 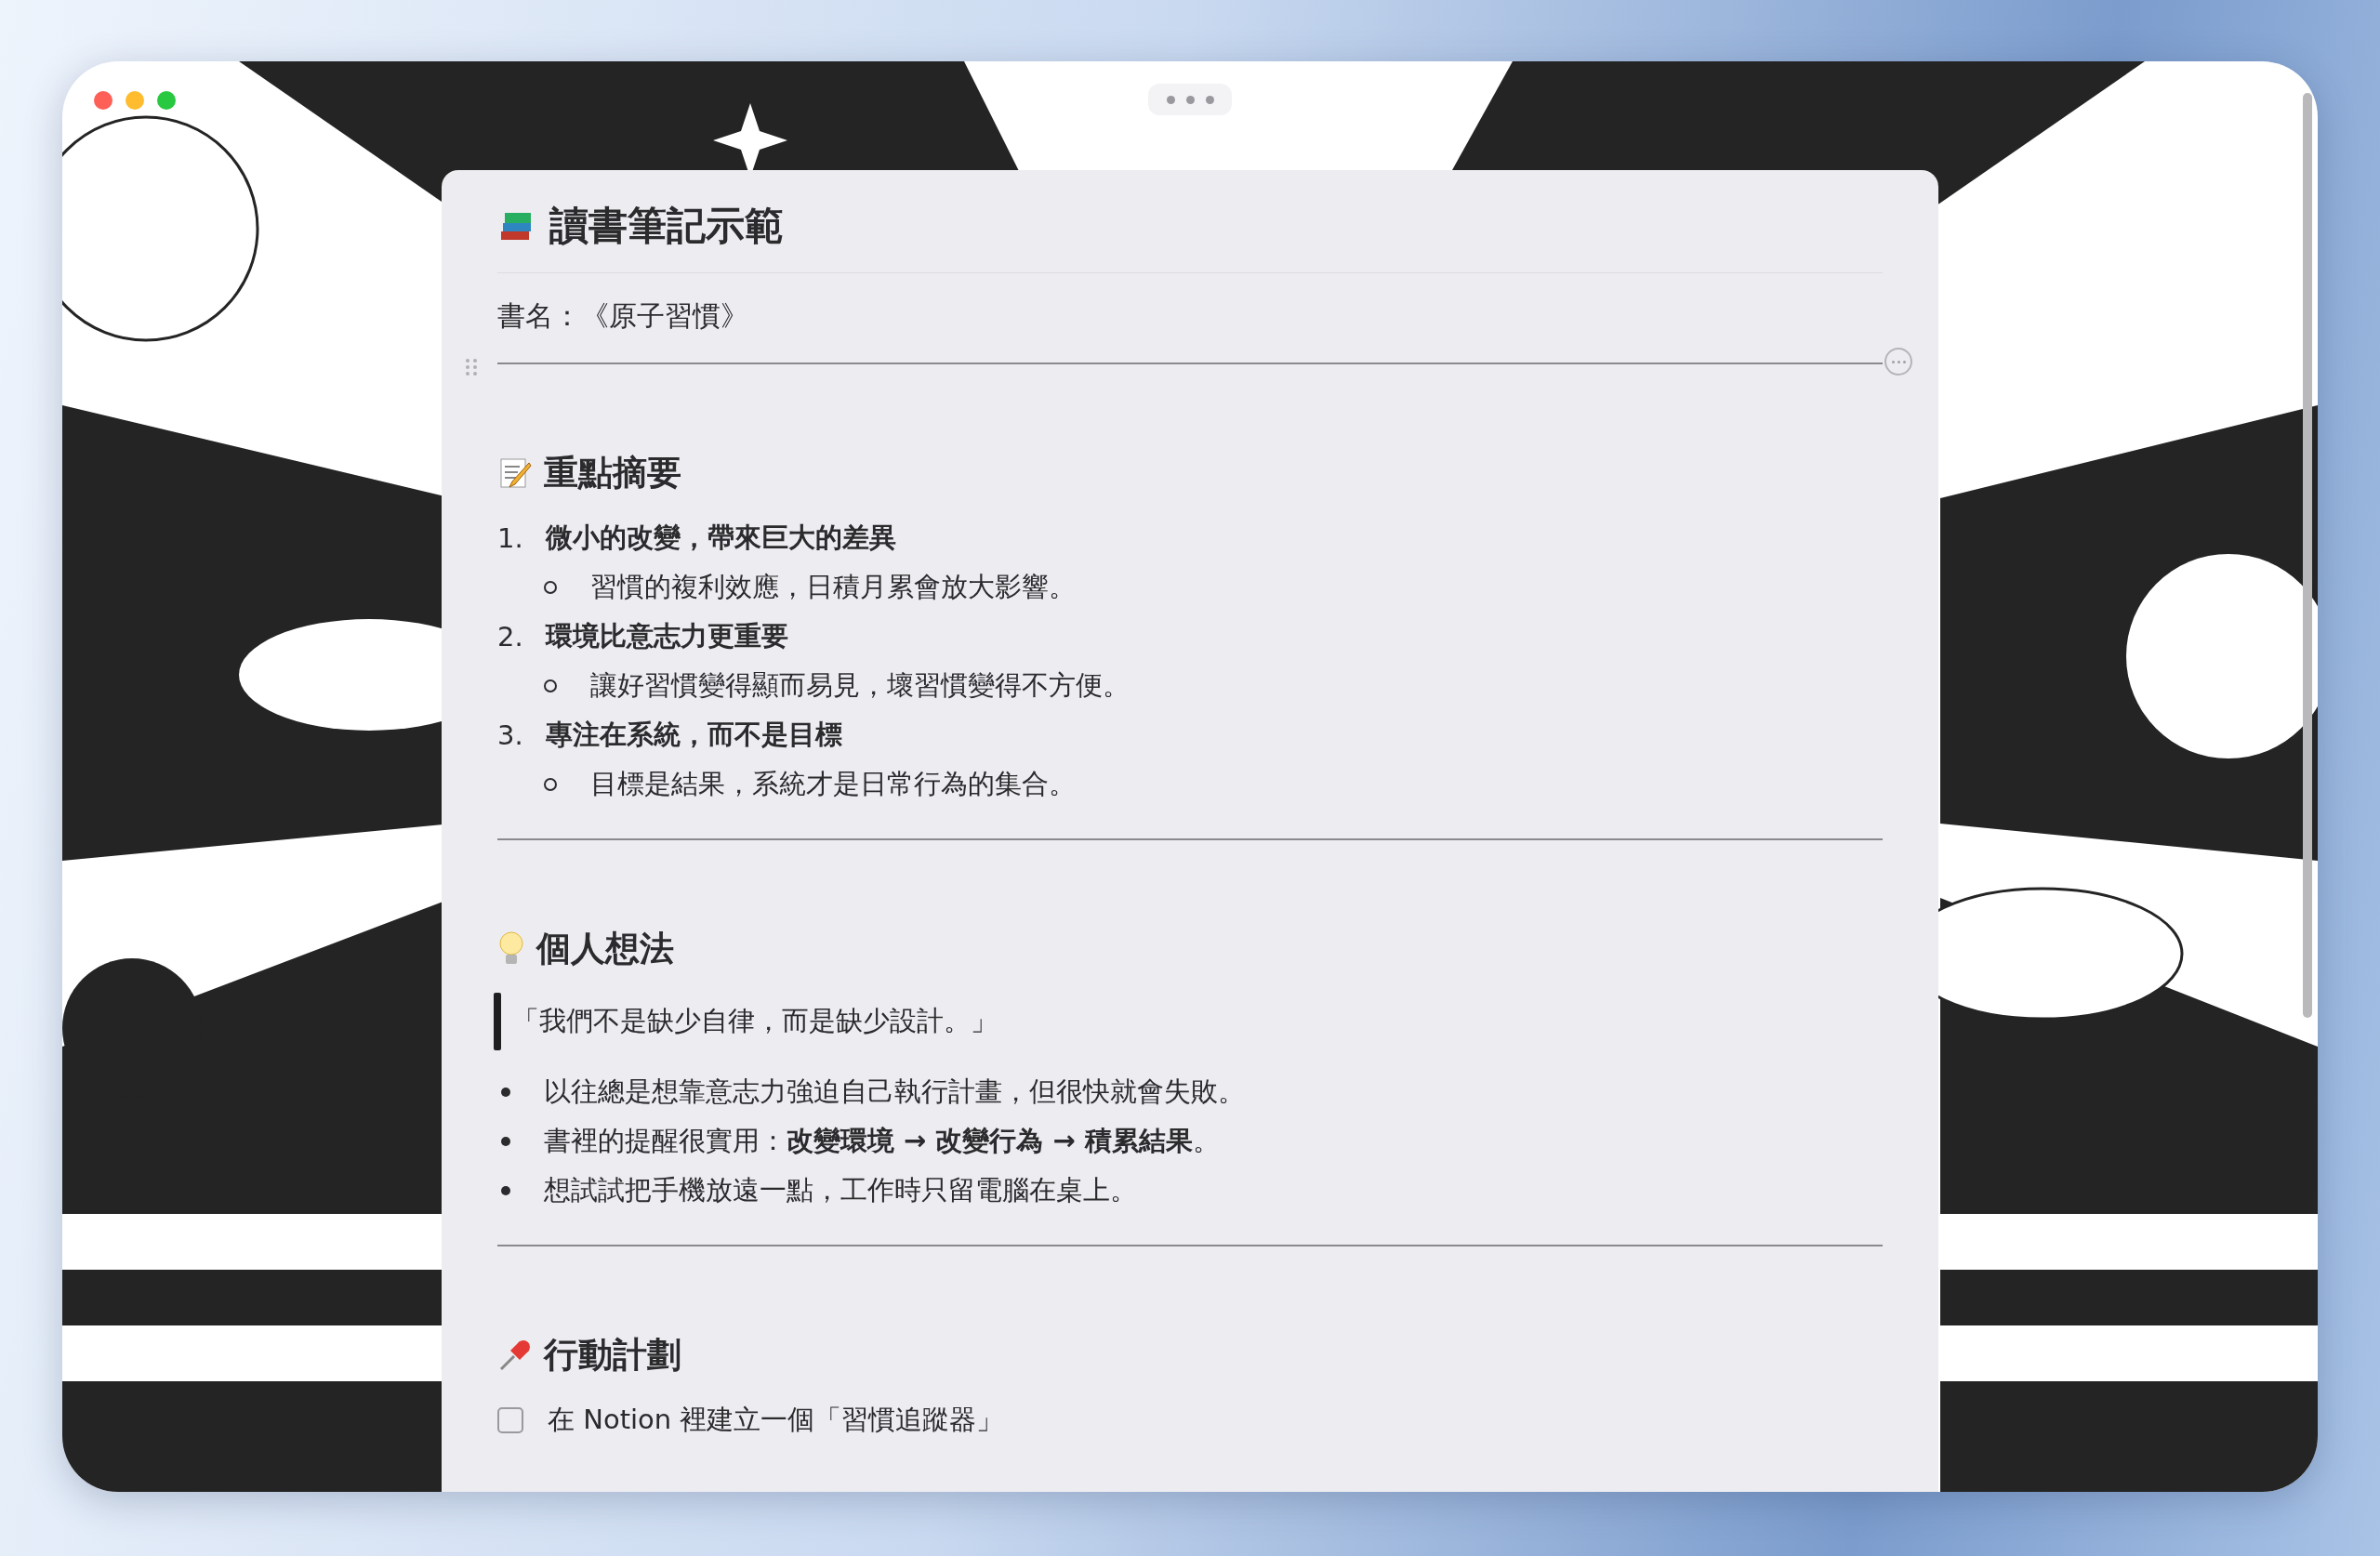 What do you see at coordinates (2307, 555) in the screenshot?
I see `scrollbar` at bounding box center [2307, 555].